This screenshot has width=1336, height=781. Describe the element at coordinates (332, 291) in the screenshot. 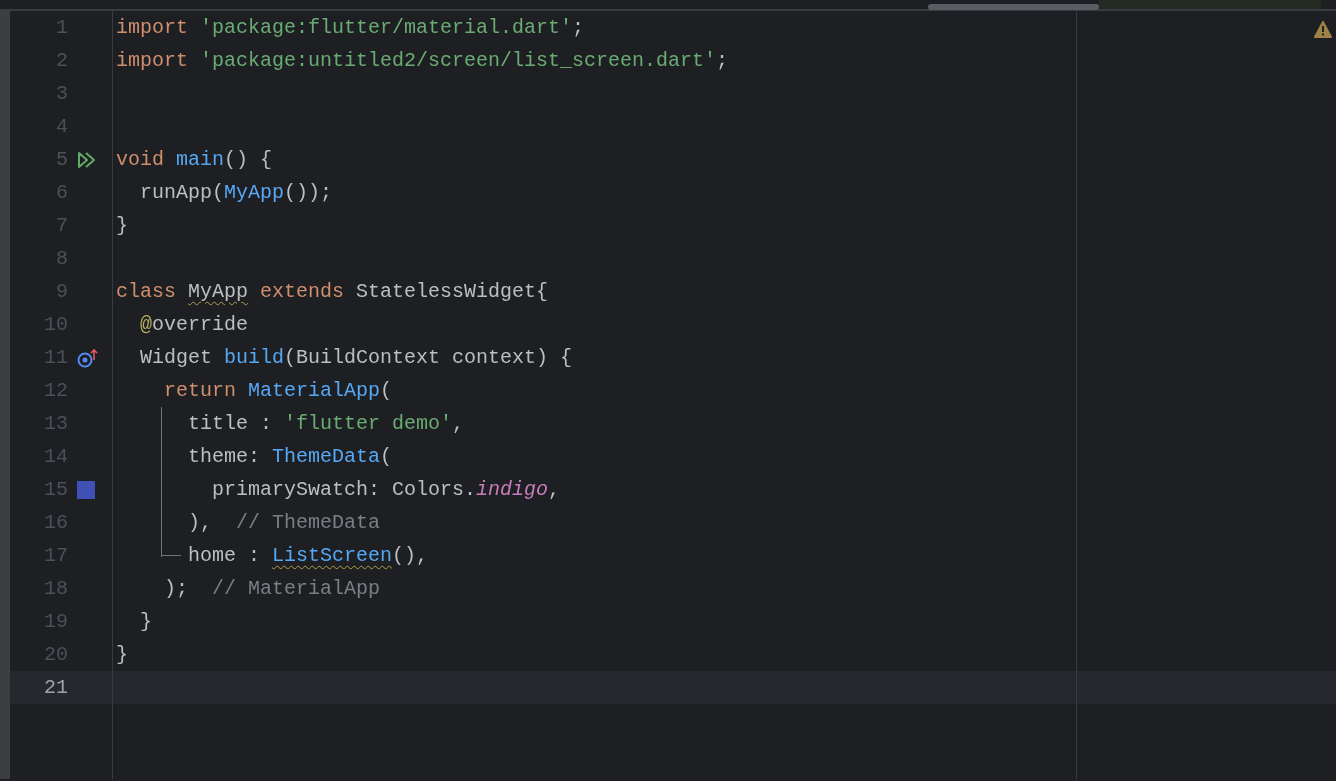

I see `code-line: class MyApp extends StatelessWidget{` at that location.